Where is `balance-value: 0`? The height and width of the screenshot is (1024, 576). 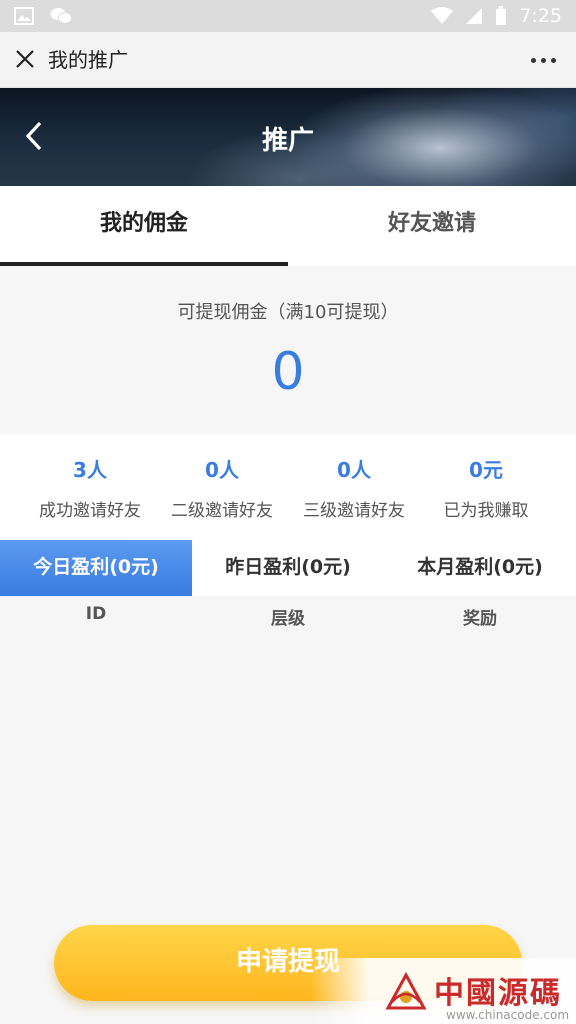
balance-value: 0 is located at coordinates (288, 372).